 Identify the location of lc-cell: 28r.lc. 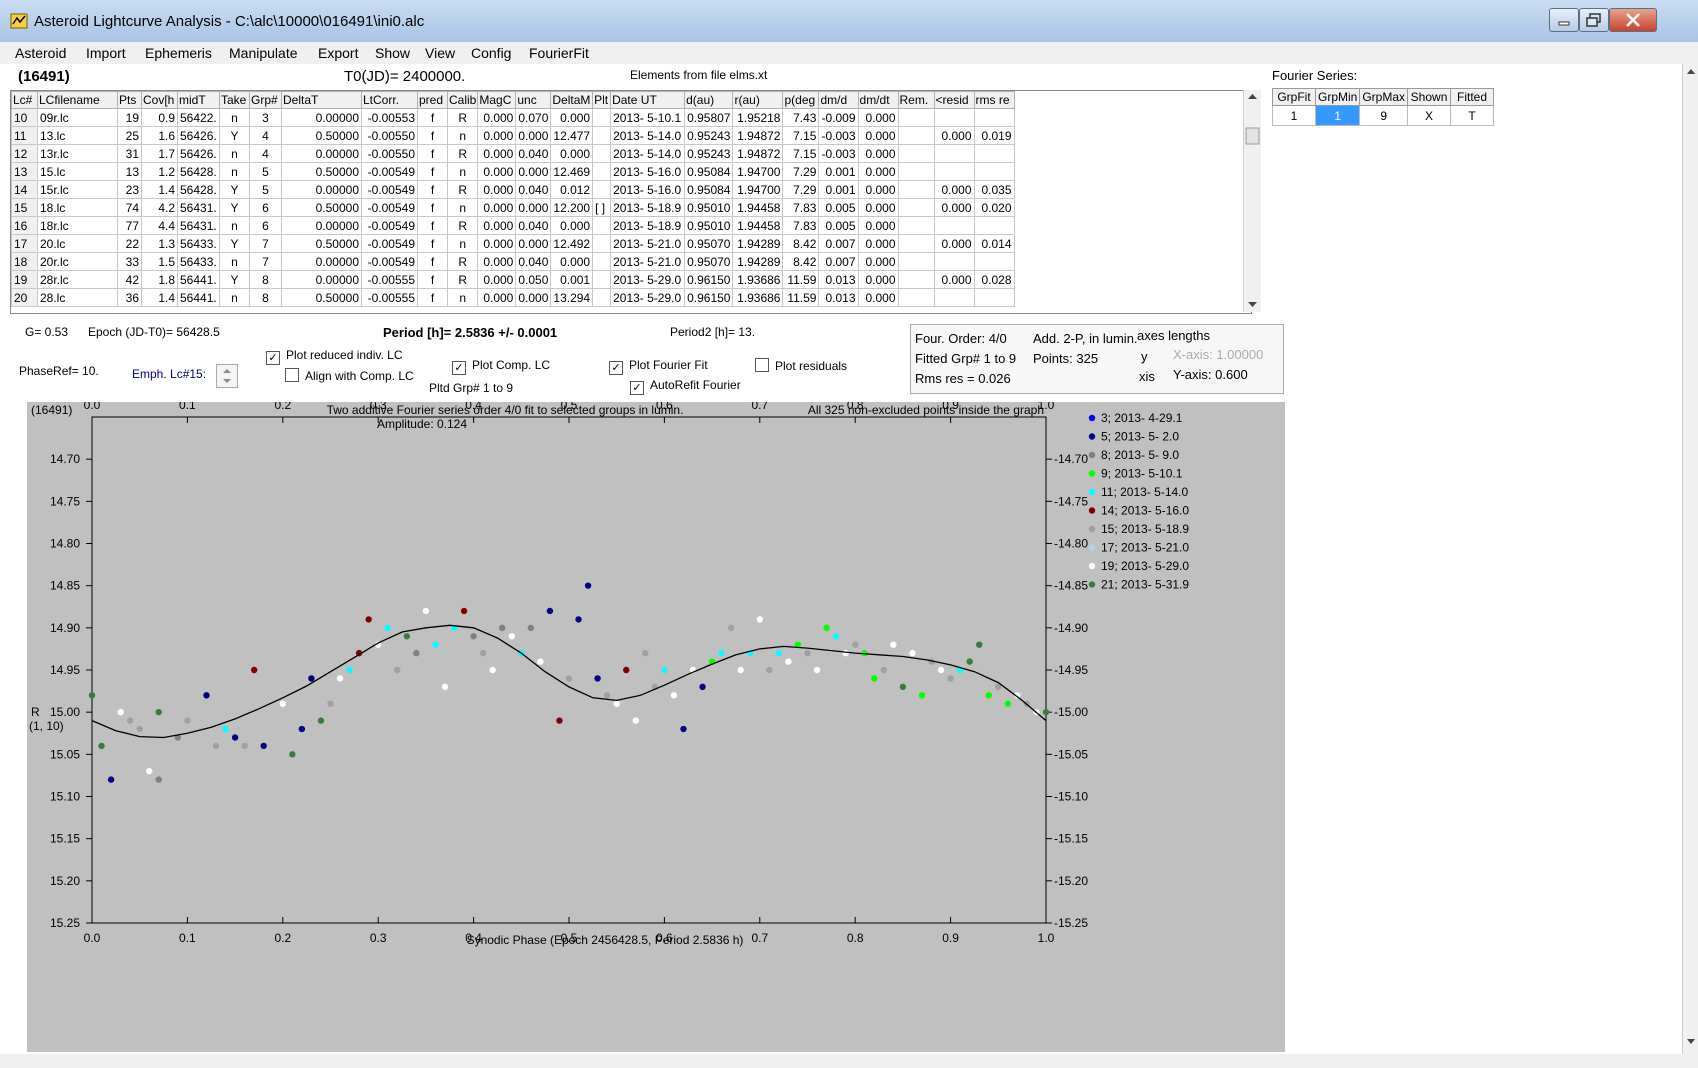
(77, 279).